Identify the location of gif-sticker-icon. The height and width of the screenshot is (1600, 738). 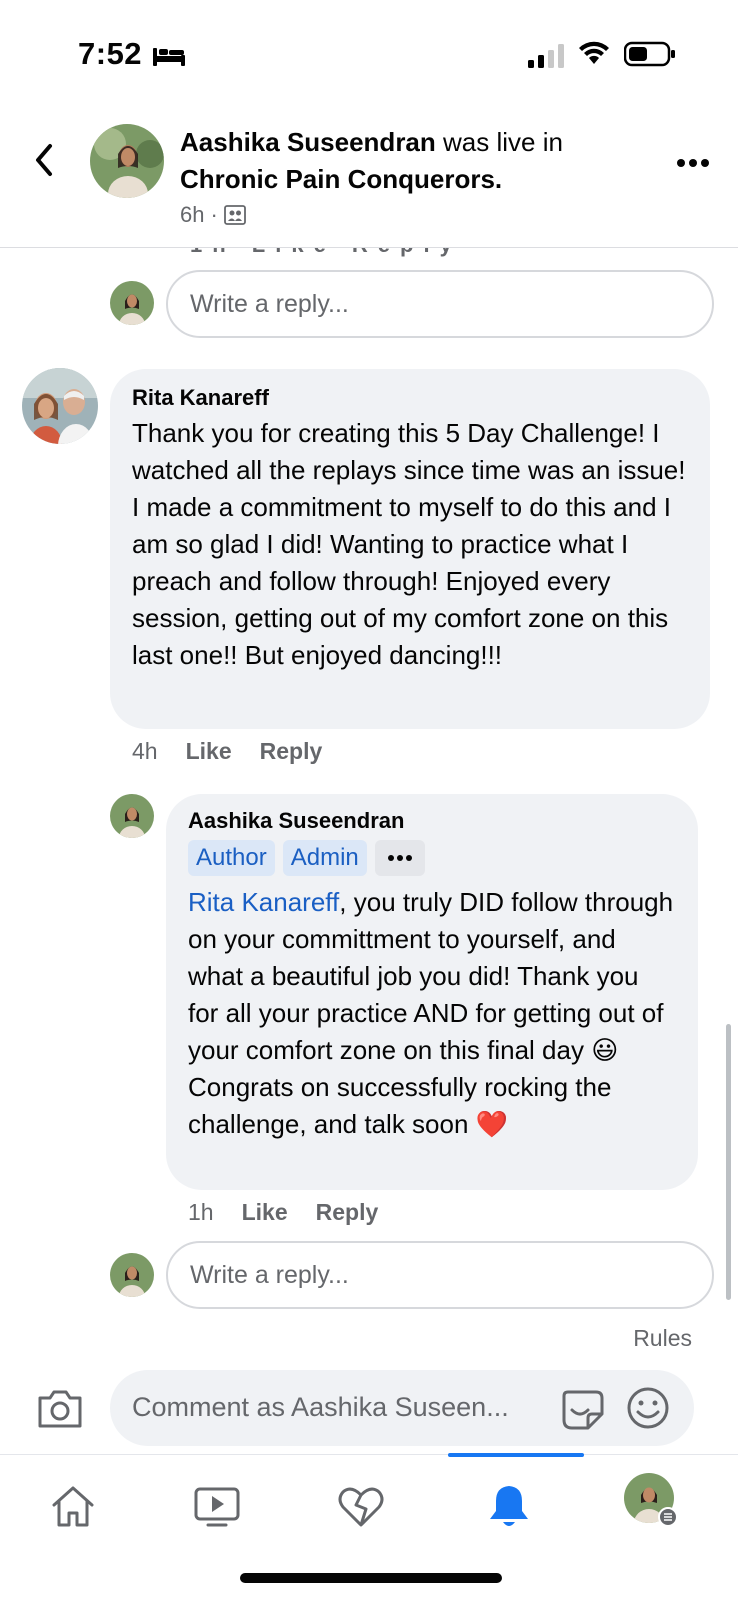
(582, 1408).